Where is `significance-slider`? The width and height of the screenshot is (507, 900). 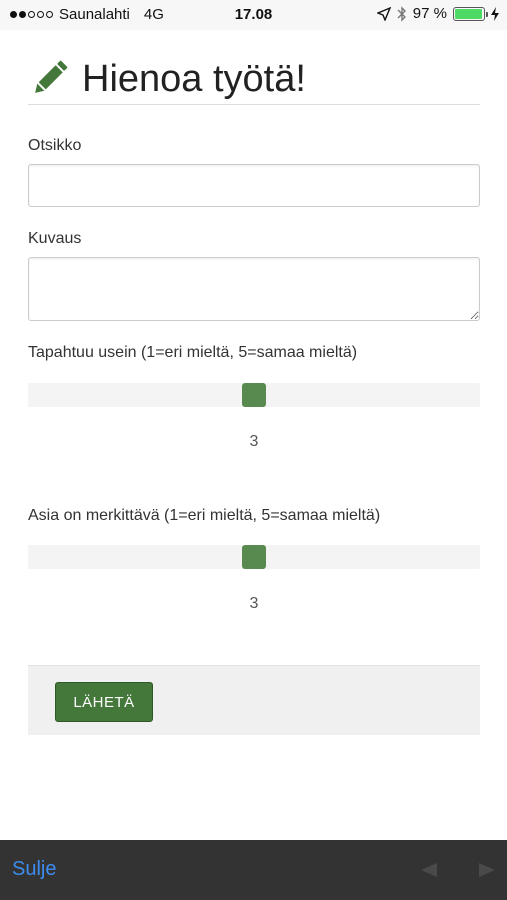 significance-slider is located at coordinates (254, 557).